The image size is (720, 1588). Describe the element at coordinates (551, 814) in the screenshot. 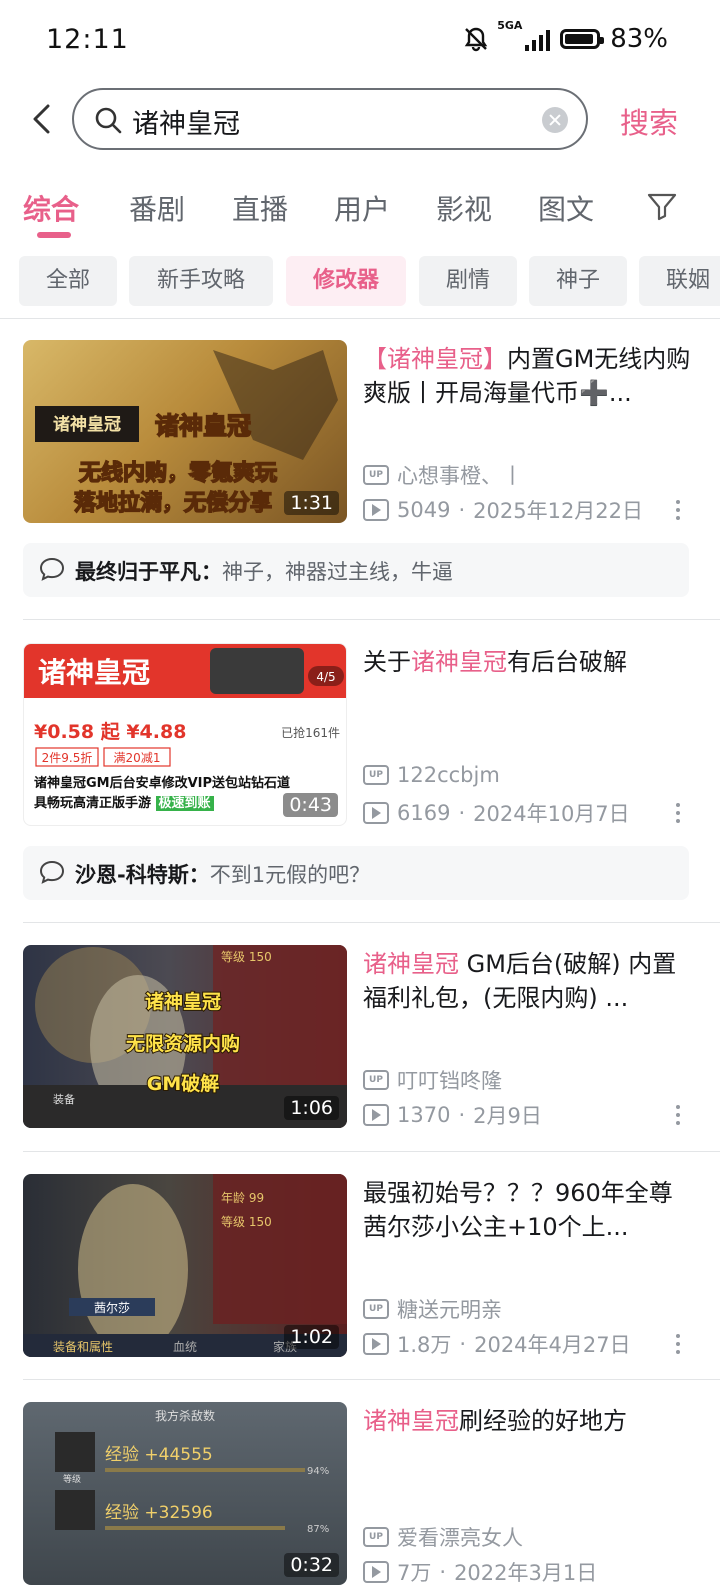

I see `publish-date: 2024年10月7日` at that location.